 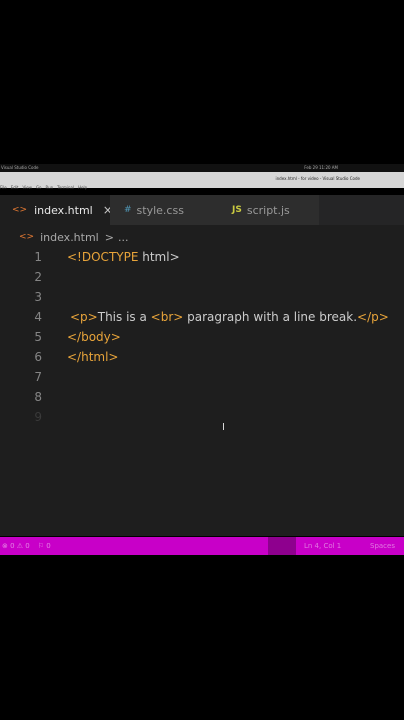 What do you see at coordinates (382, 546) in the screenshot?
I see `indentation-setting: Spaces` at bounding box center [382, 546].